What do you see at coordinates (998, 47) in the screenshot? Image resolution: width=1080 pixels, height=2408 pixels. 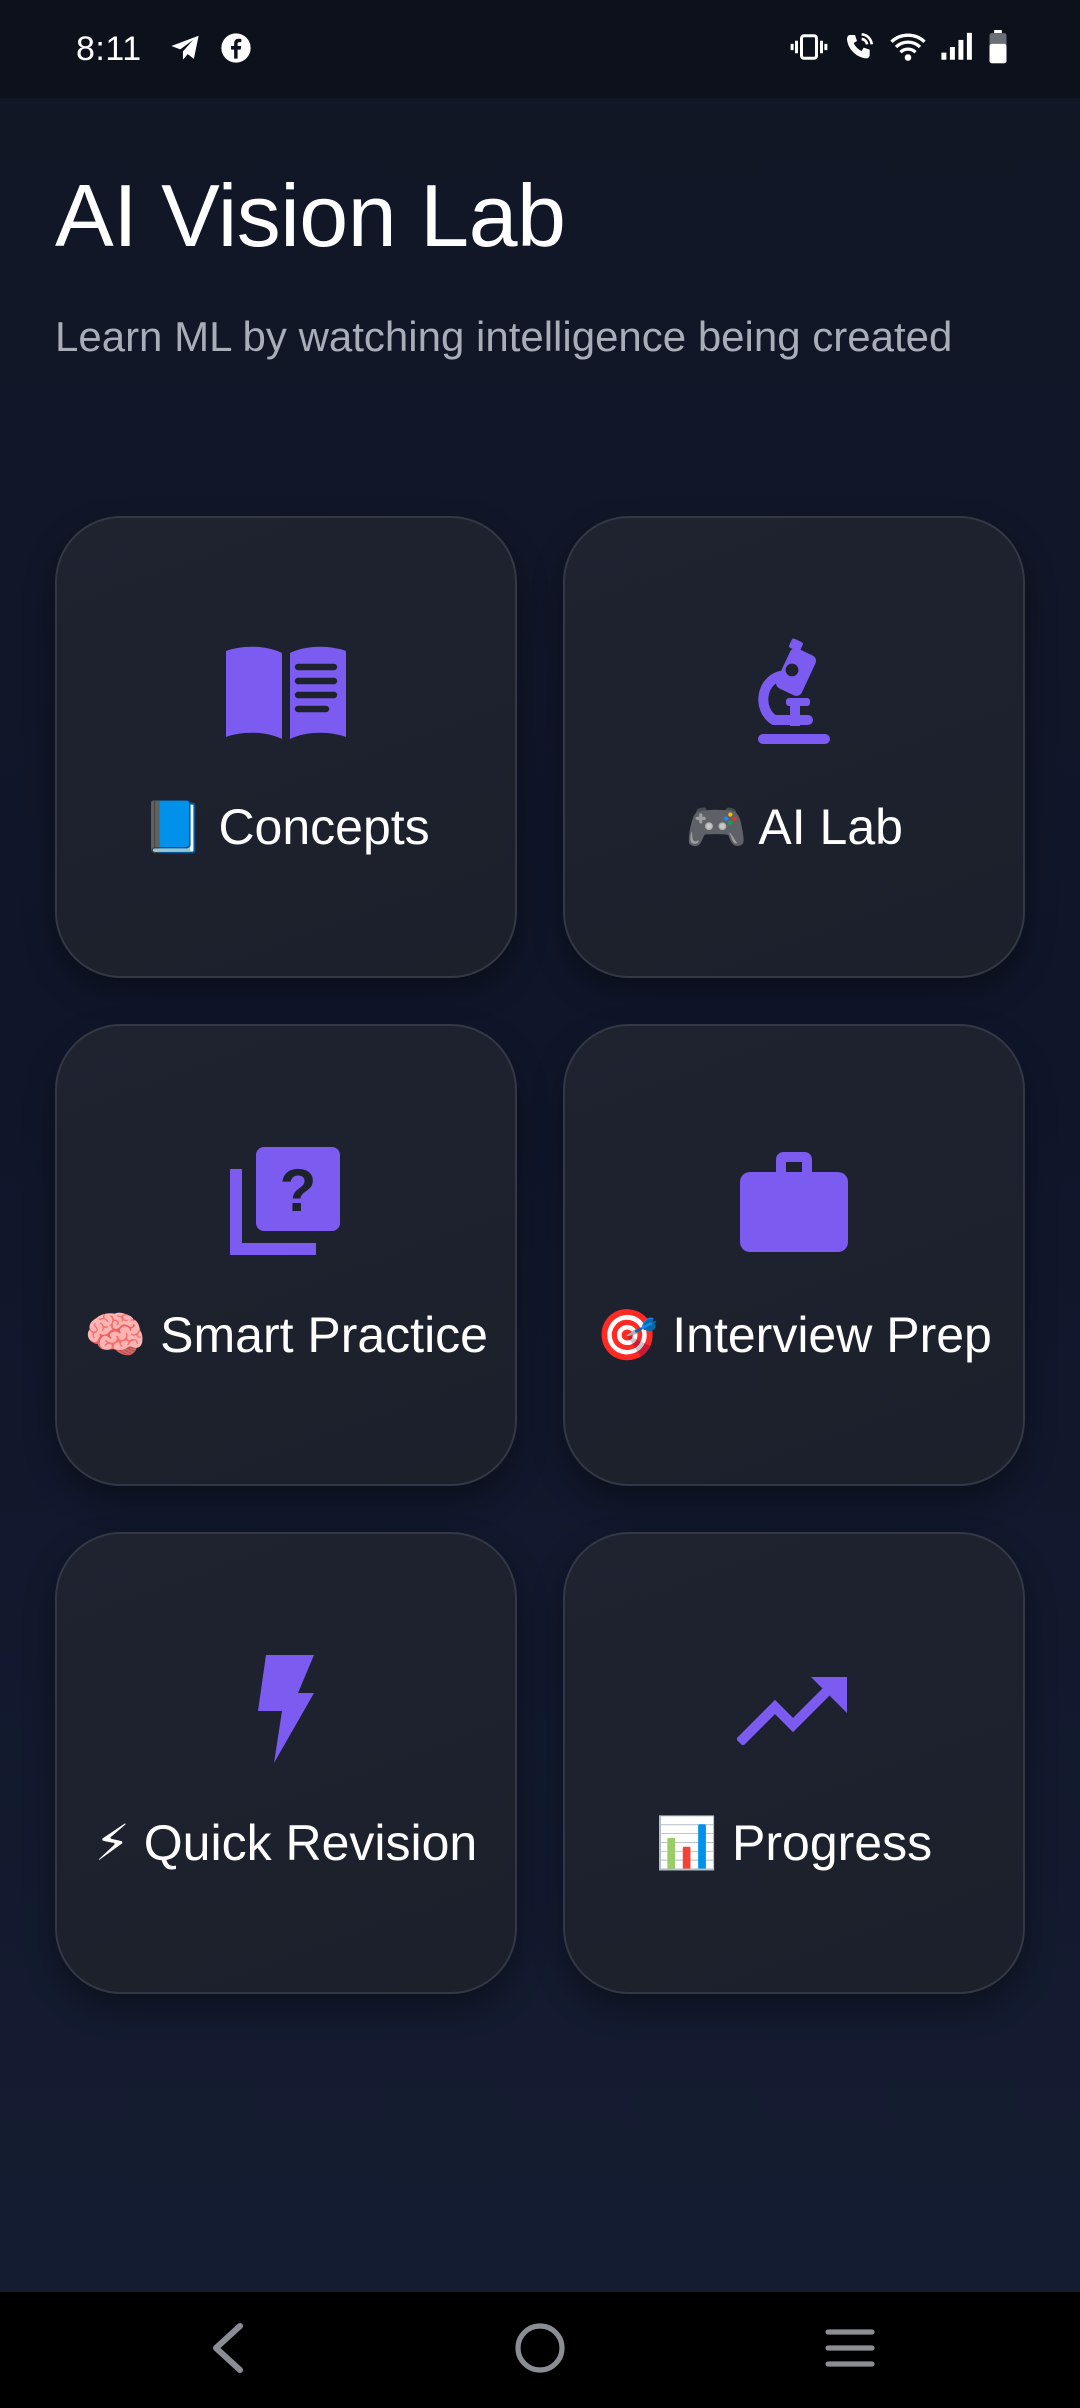 I see `battery-icon` at bounding box center [998, 47].